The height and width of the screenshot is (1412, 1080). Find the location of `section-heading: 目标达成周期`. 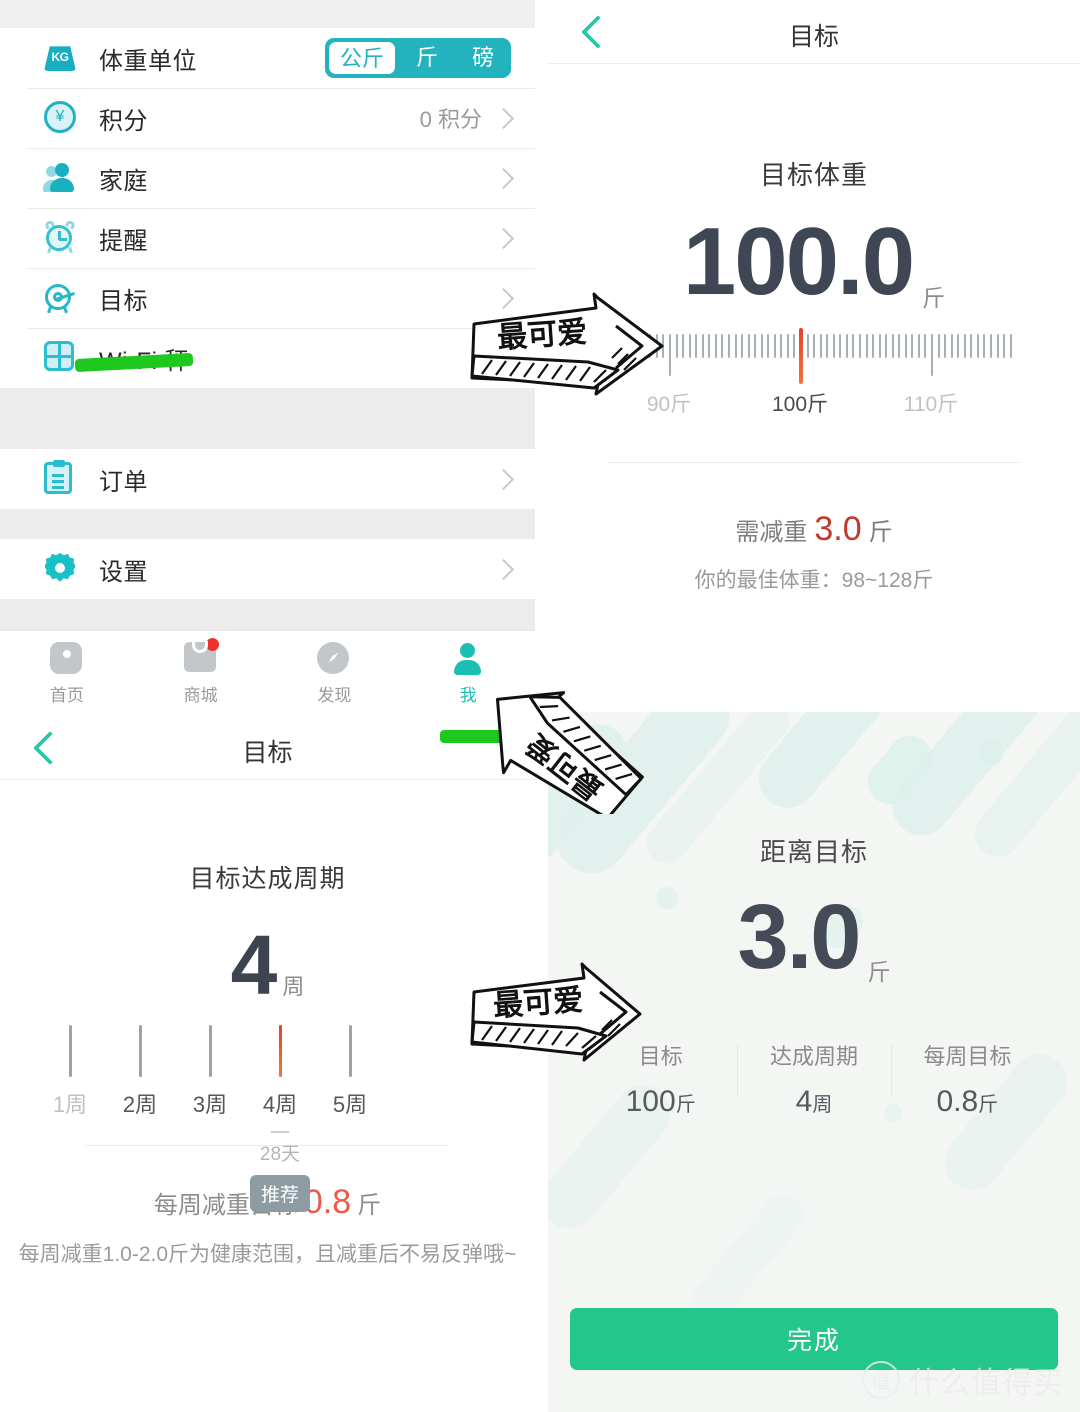

section-heading: 目标达成周期 is located at coordinates (267, 879).